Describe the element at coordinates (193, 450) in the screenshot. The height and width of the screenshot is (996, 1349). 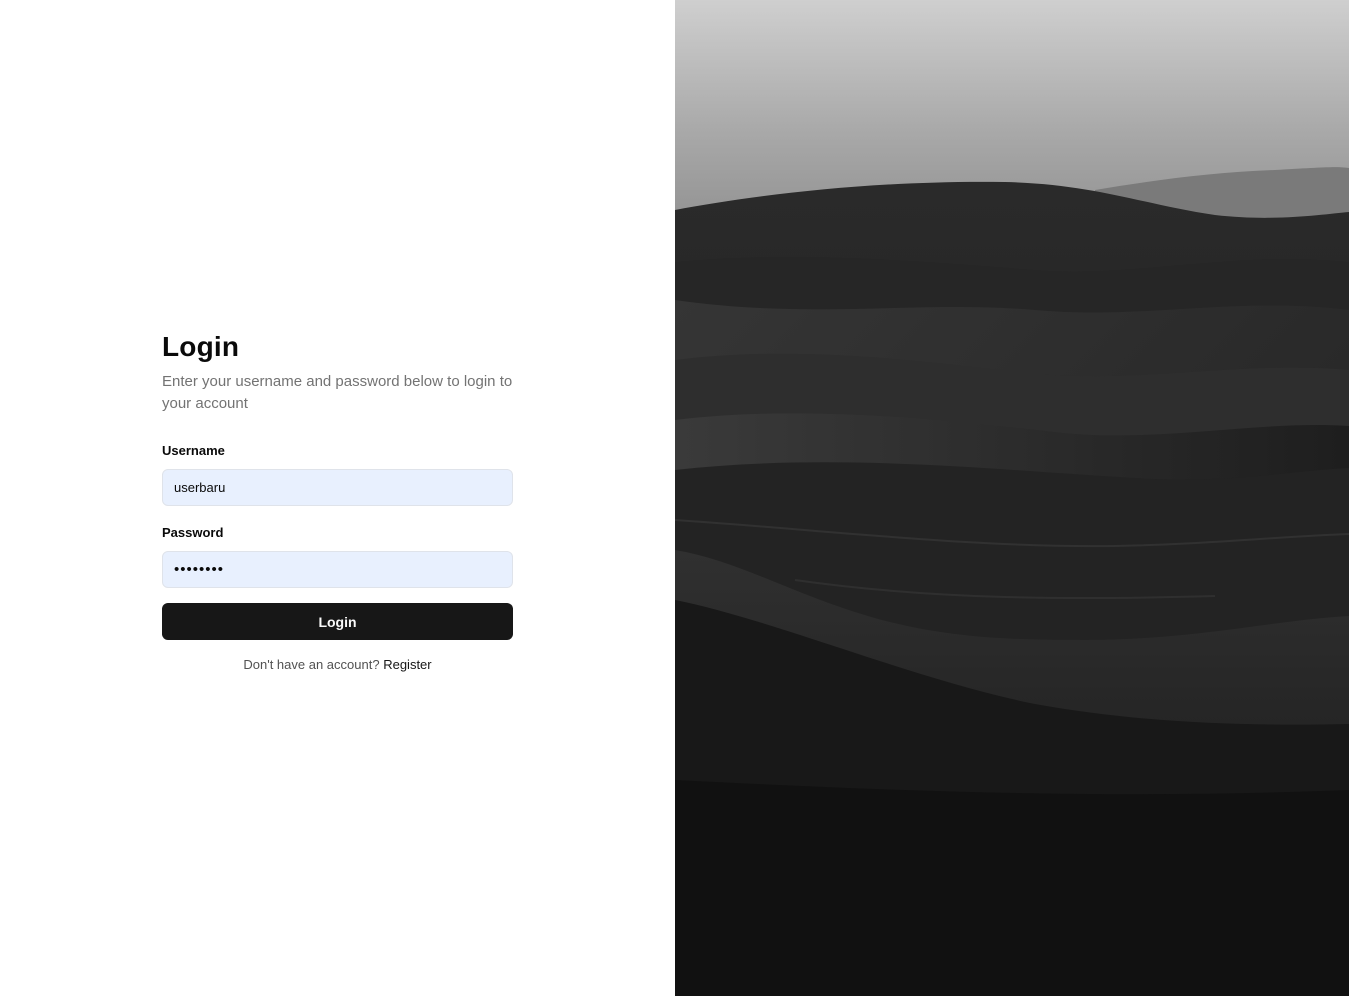
I see `username-label: Username` at that location.